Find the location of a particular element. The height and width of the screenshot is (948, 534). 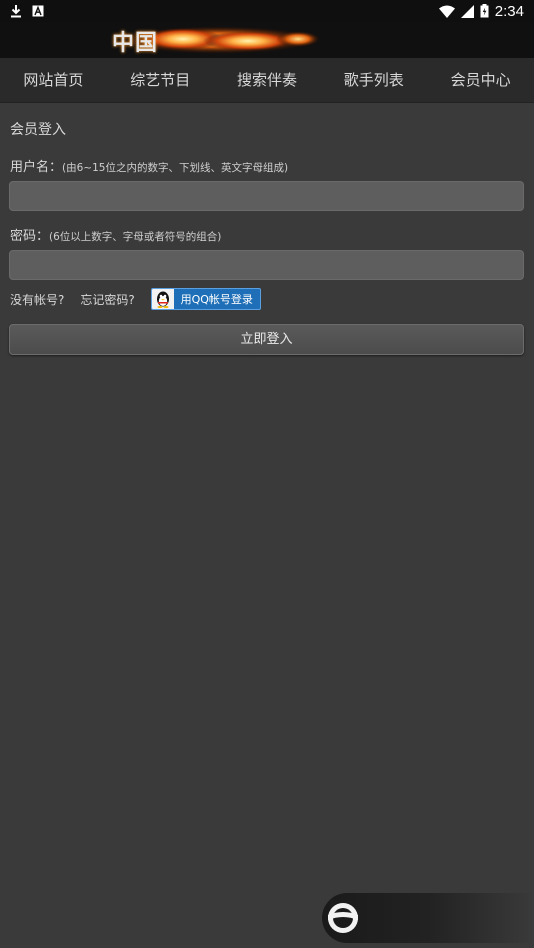

nav-item-member-center: 会员中心 is located at coordinates (480, 80).